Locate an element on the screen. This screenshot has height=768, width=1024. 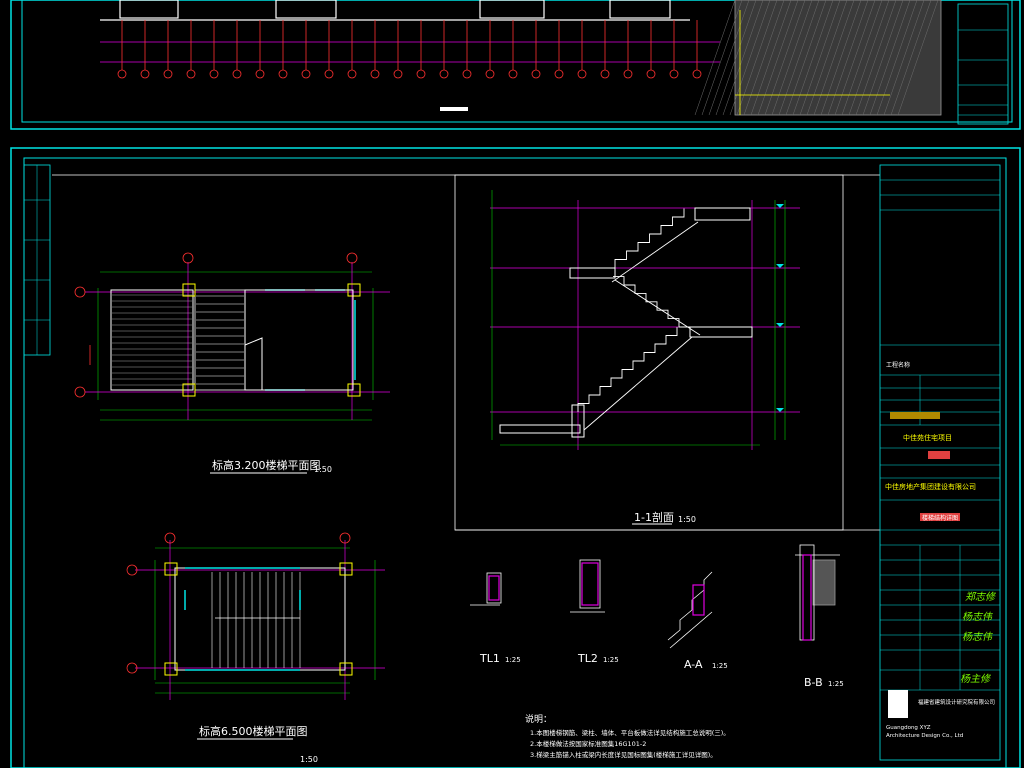
stair-flight-upper is located at coordinates (649, 238).